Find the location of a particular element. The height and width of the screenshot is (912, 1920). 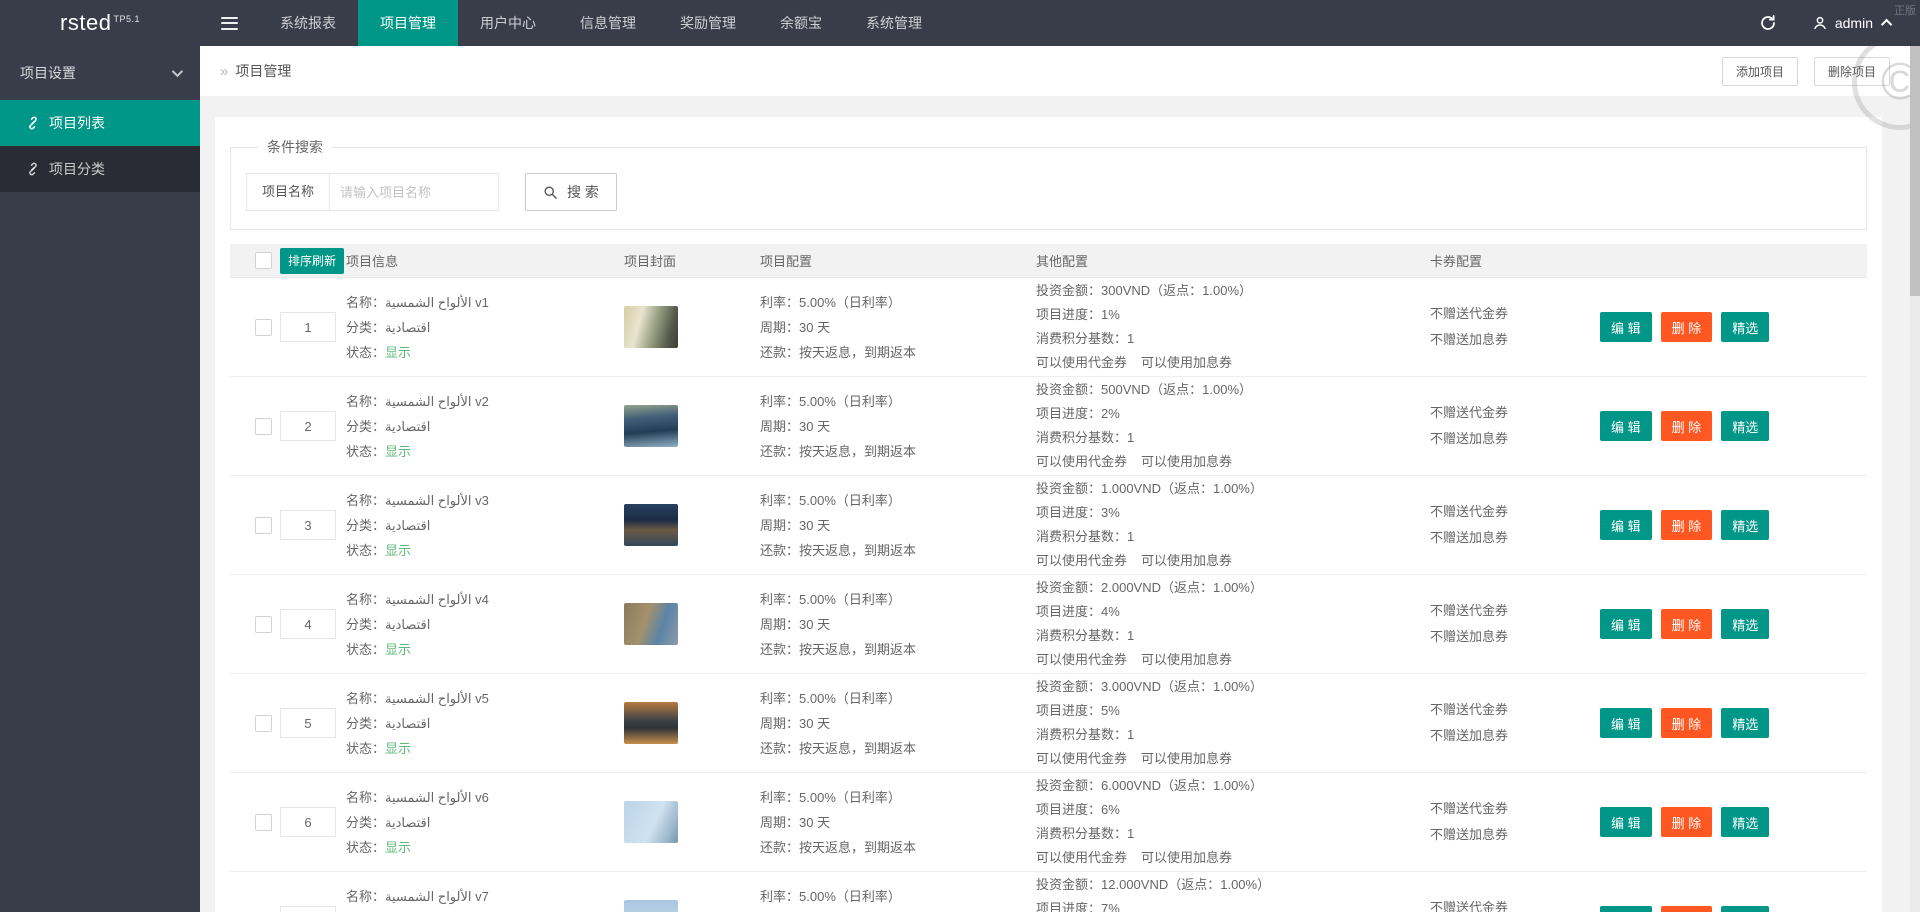

nav-item-system-management: 系统管理 is located at coordinates (894, 23).